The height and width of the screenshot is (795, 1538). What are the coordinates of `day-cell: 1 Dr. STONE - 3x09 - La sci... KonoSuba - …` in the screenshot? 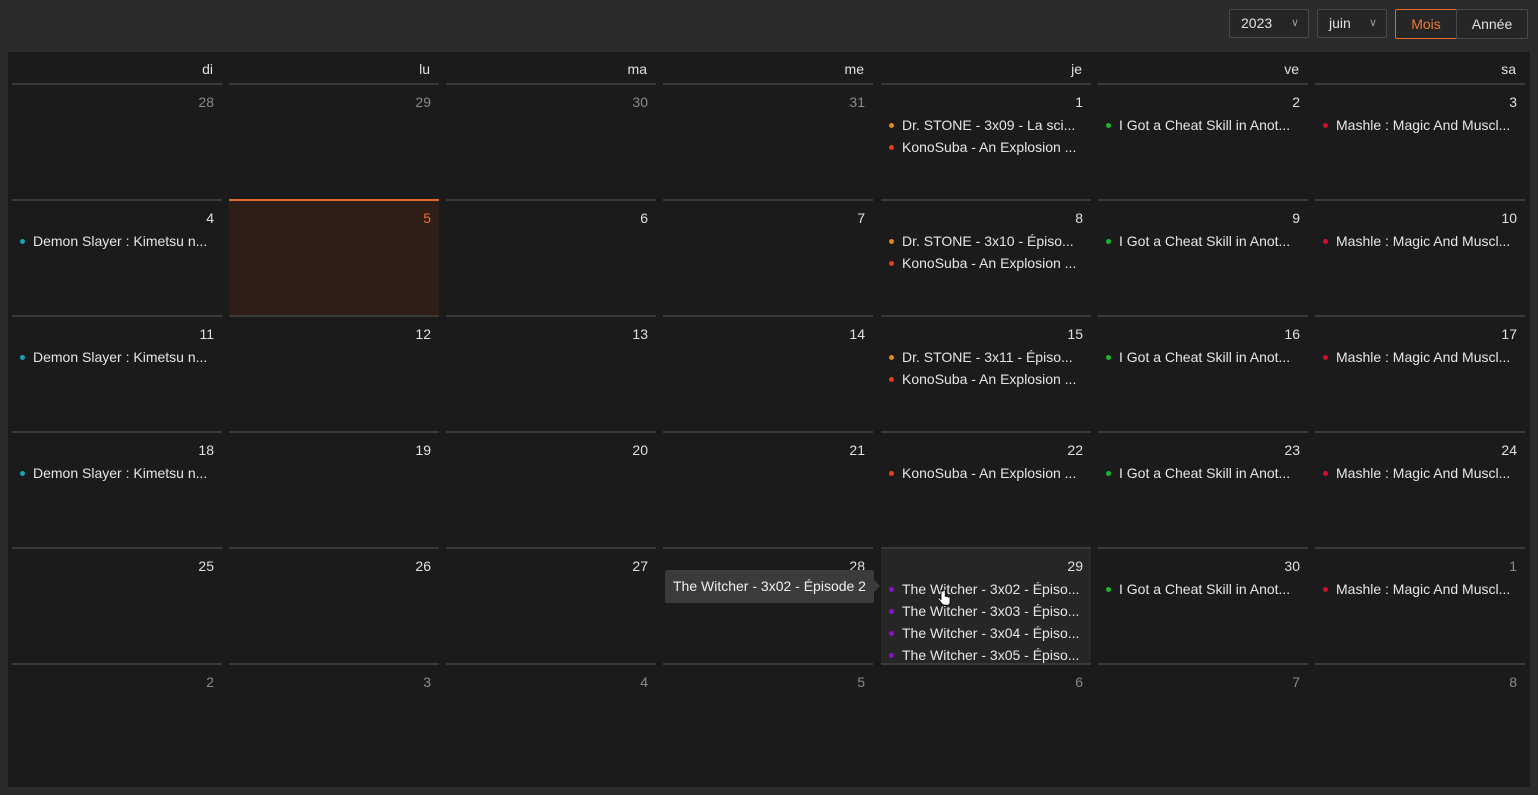 It's located at (986, 141).